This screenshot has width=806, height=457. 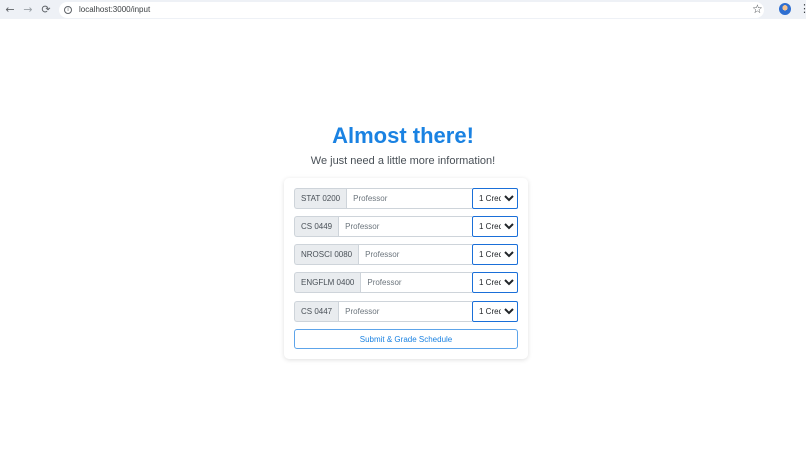 I want to click on address-bar: i localhost:3000/input, so click(x=411, y=9).